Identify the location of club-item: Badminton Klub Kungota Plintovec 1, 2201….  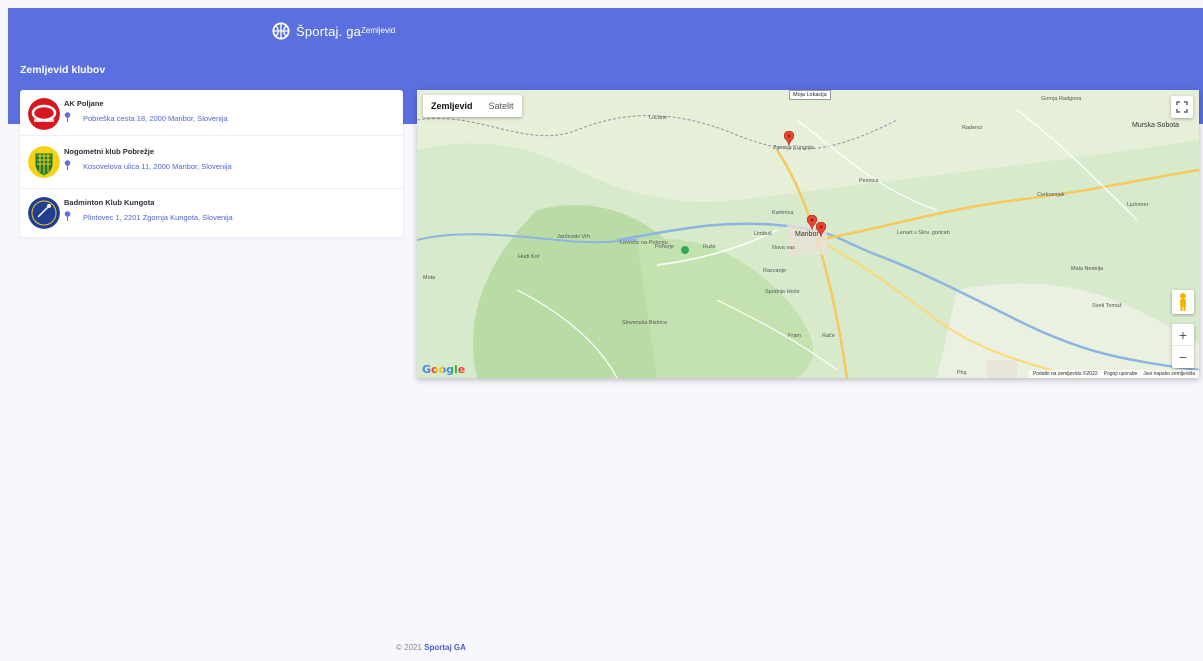
(211, 213).